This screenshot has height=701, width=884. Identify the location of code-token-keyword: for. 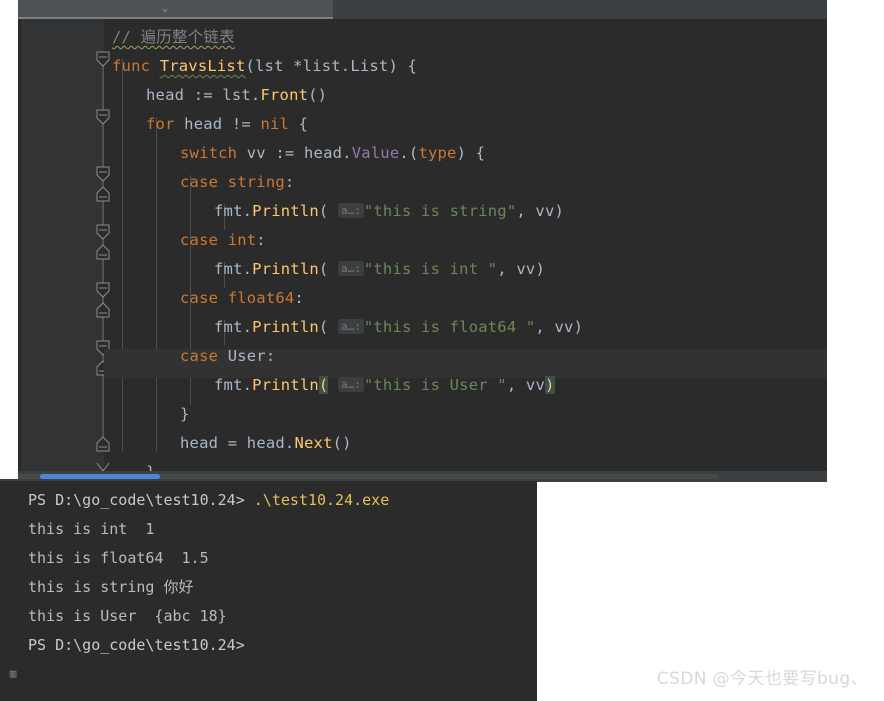
(160, 124).